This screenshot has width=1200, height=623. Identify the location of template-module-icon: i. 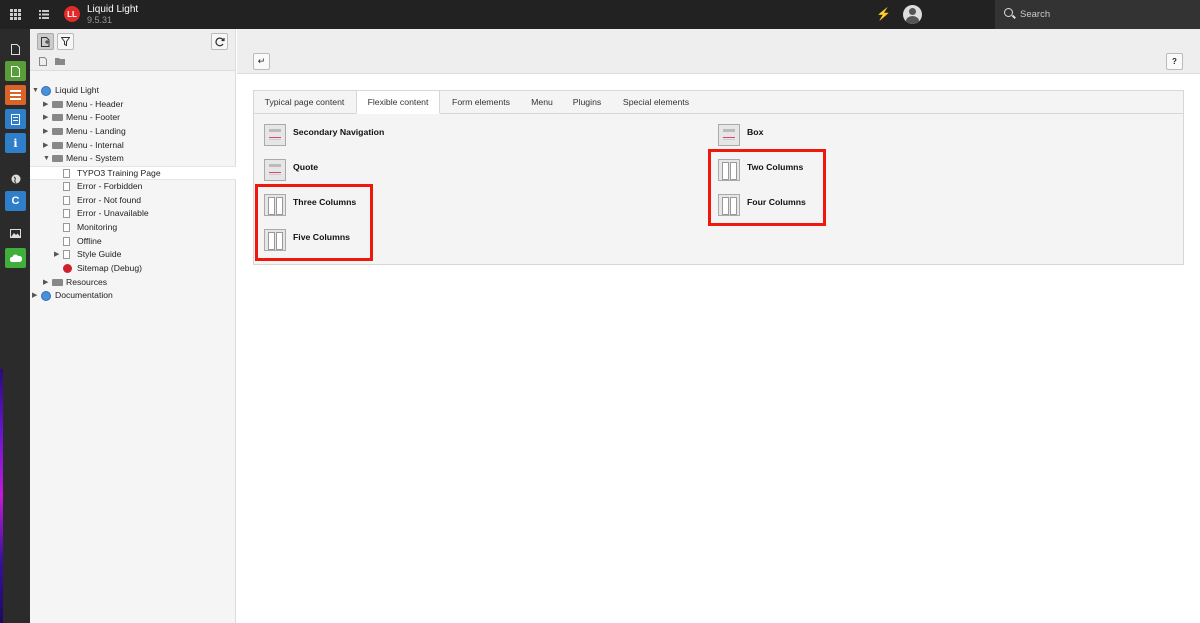
(15, 143).